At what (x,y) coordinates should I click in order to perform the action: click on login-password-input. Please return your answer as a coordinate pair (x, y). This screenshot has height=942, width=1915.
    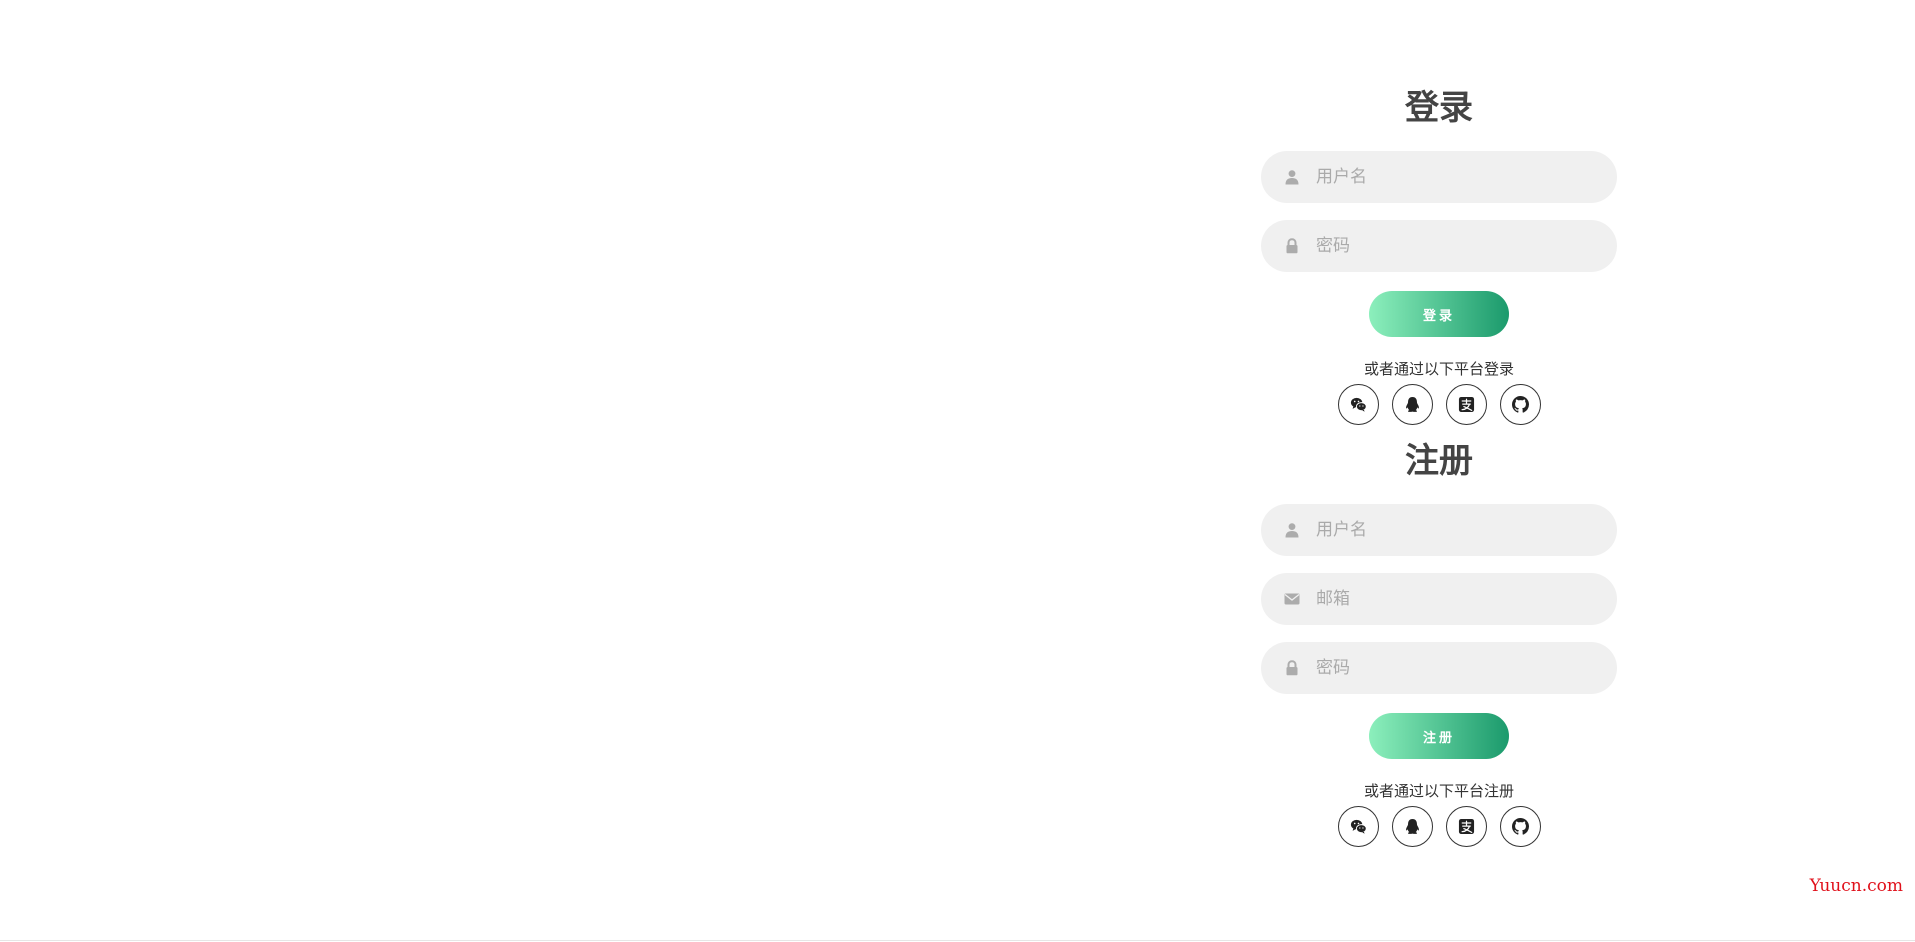
    Looking at the image, I should click on (1441, 246).